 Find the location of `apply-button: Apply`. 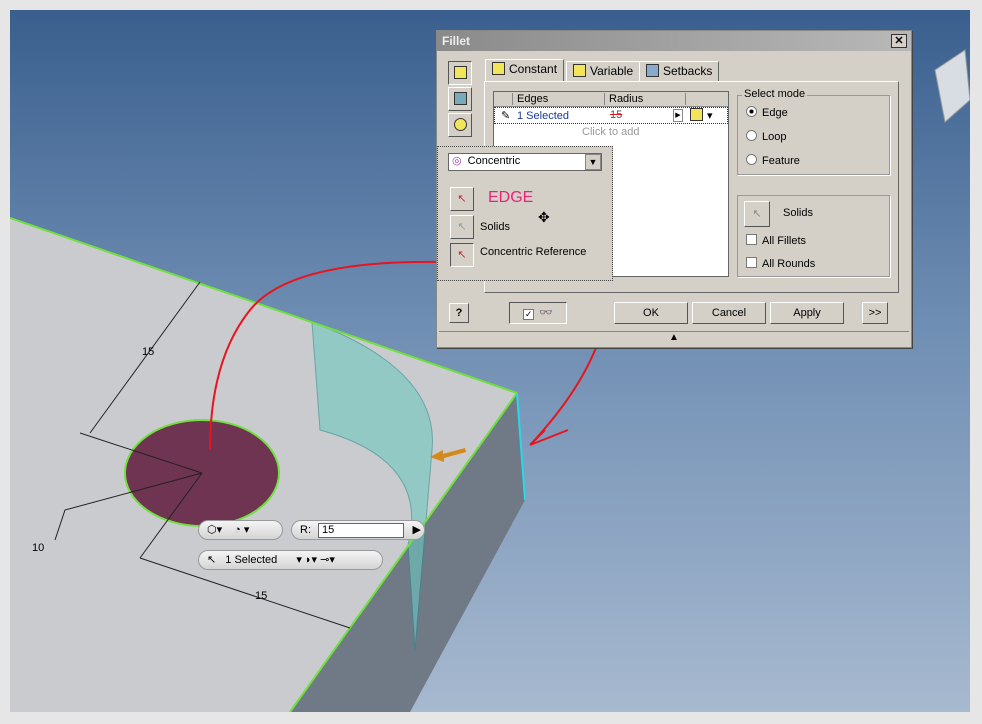

apply-button: Apply is located at coordinates (807, 313).